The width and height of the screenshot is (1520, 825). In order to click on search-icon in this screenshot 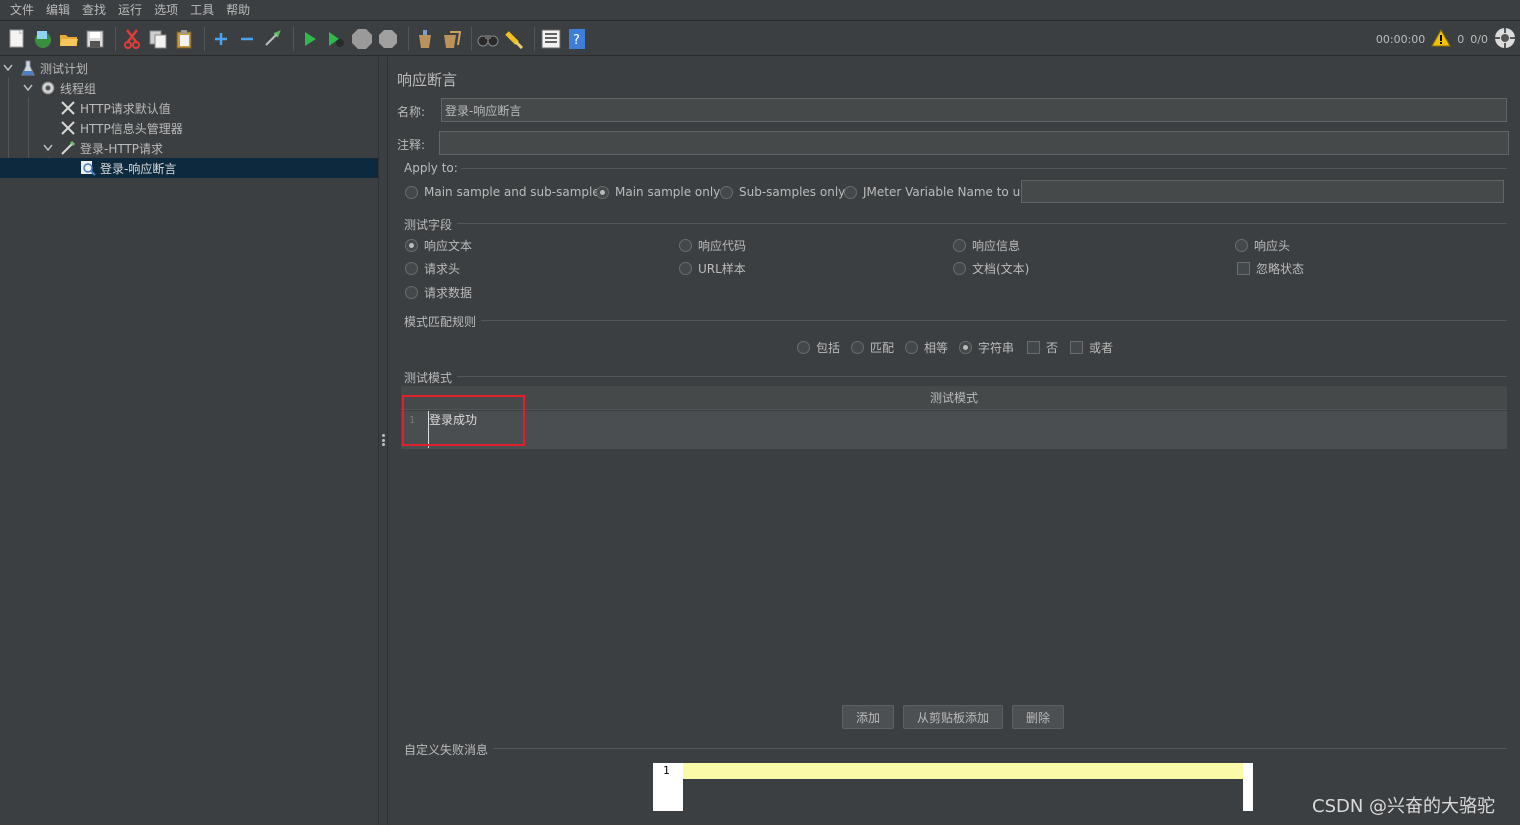, I will do `click(488, 39)`.